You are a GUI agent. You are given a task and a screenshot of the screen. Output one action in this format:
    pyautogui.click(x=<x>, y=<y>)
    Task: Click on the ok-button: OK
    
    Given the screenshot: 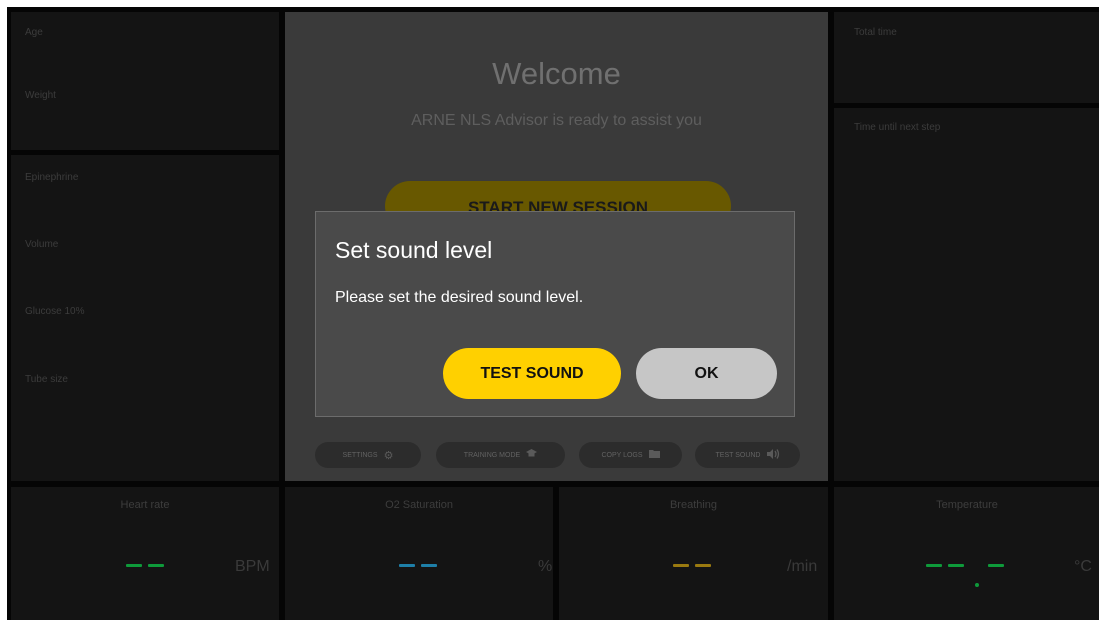 What is the action you would take?
    pyautogui.click(x=706, y=373)
    